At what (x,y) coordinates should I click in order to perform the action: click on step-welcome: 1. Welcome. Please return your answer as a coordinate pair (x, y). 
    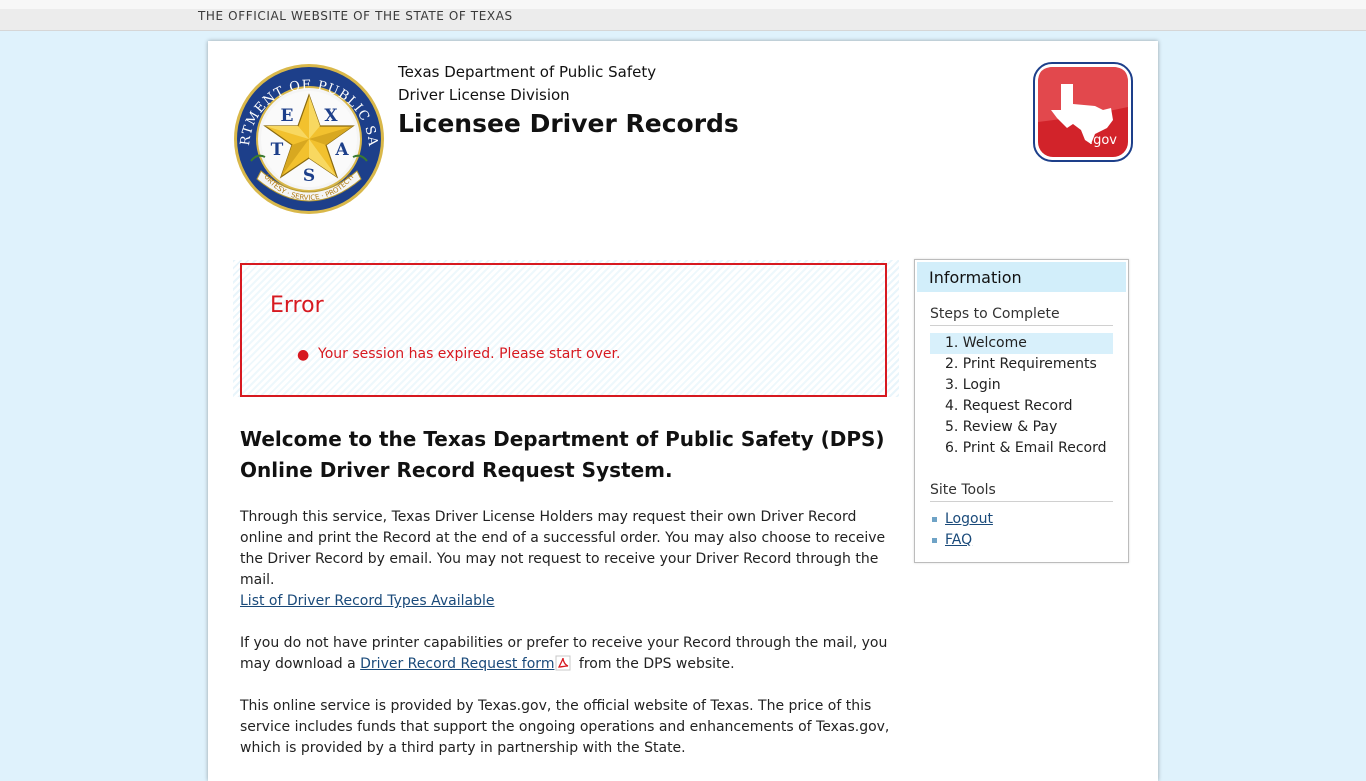
    Looking at the image, I should click on (1021, 343).